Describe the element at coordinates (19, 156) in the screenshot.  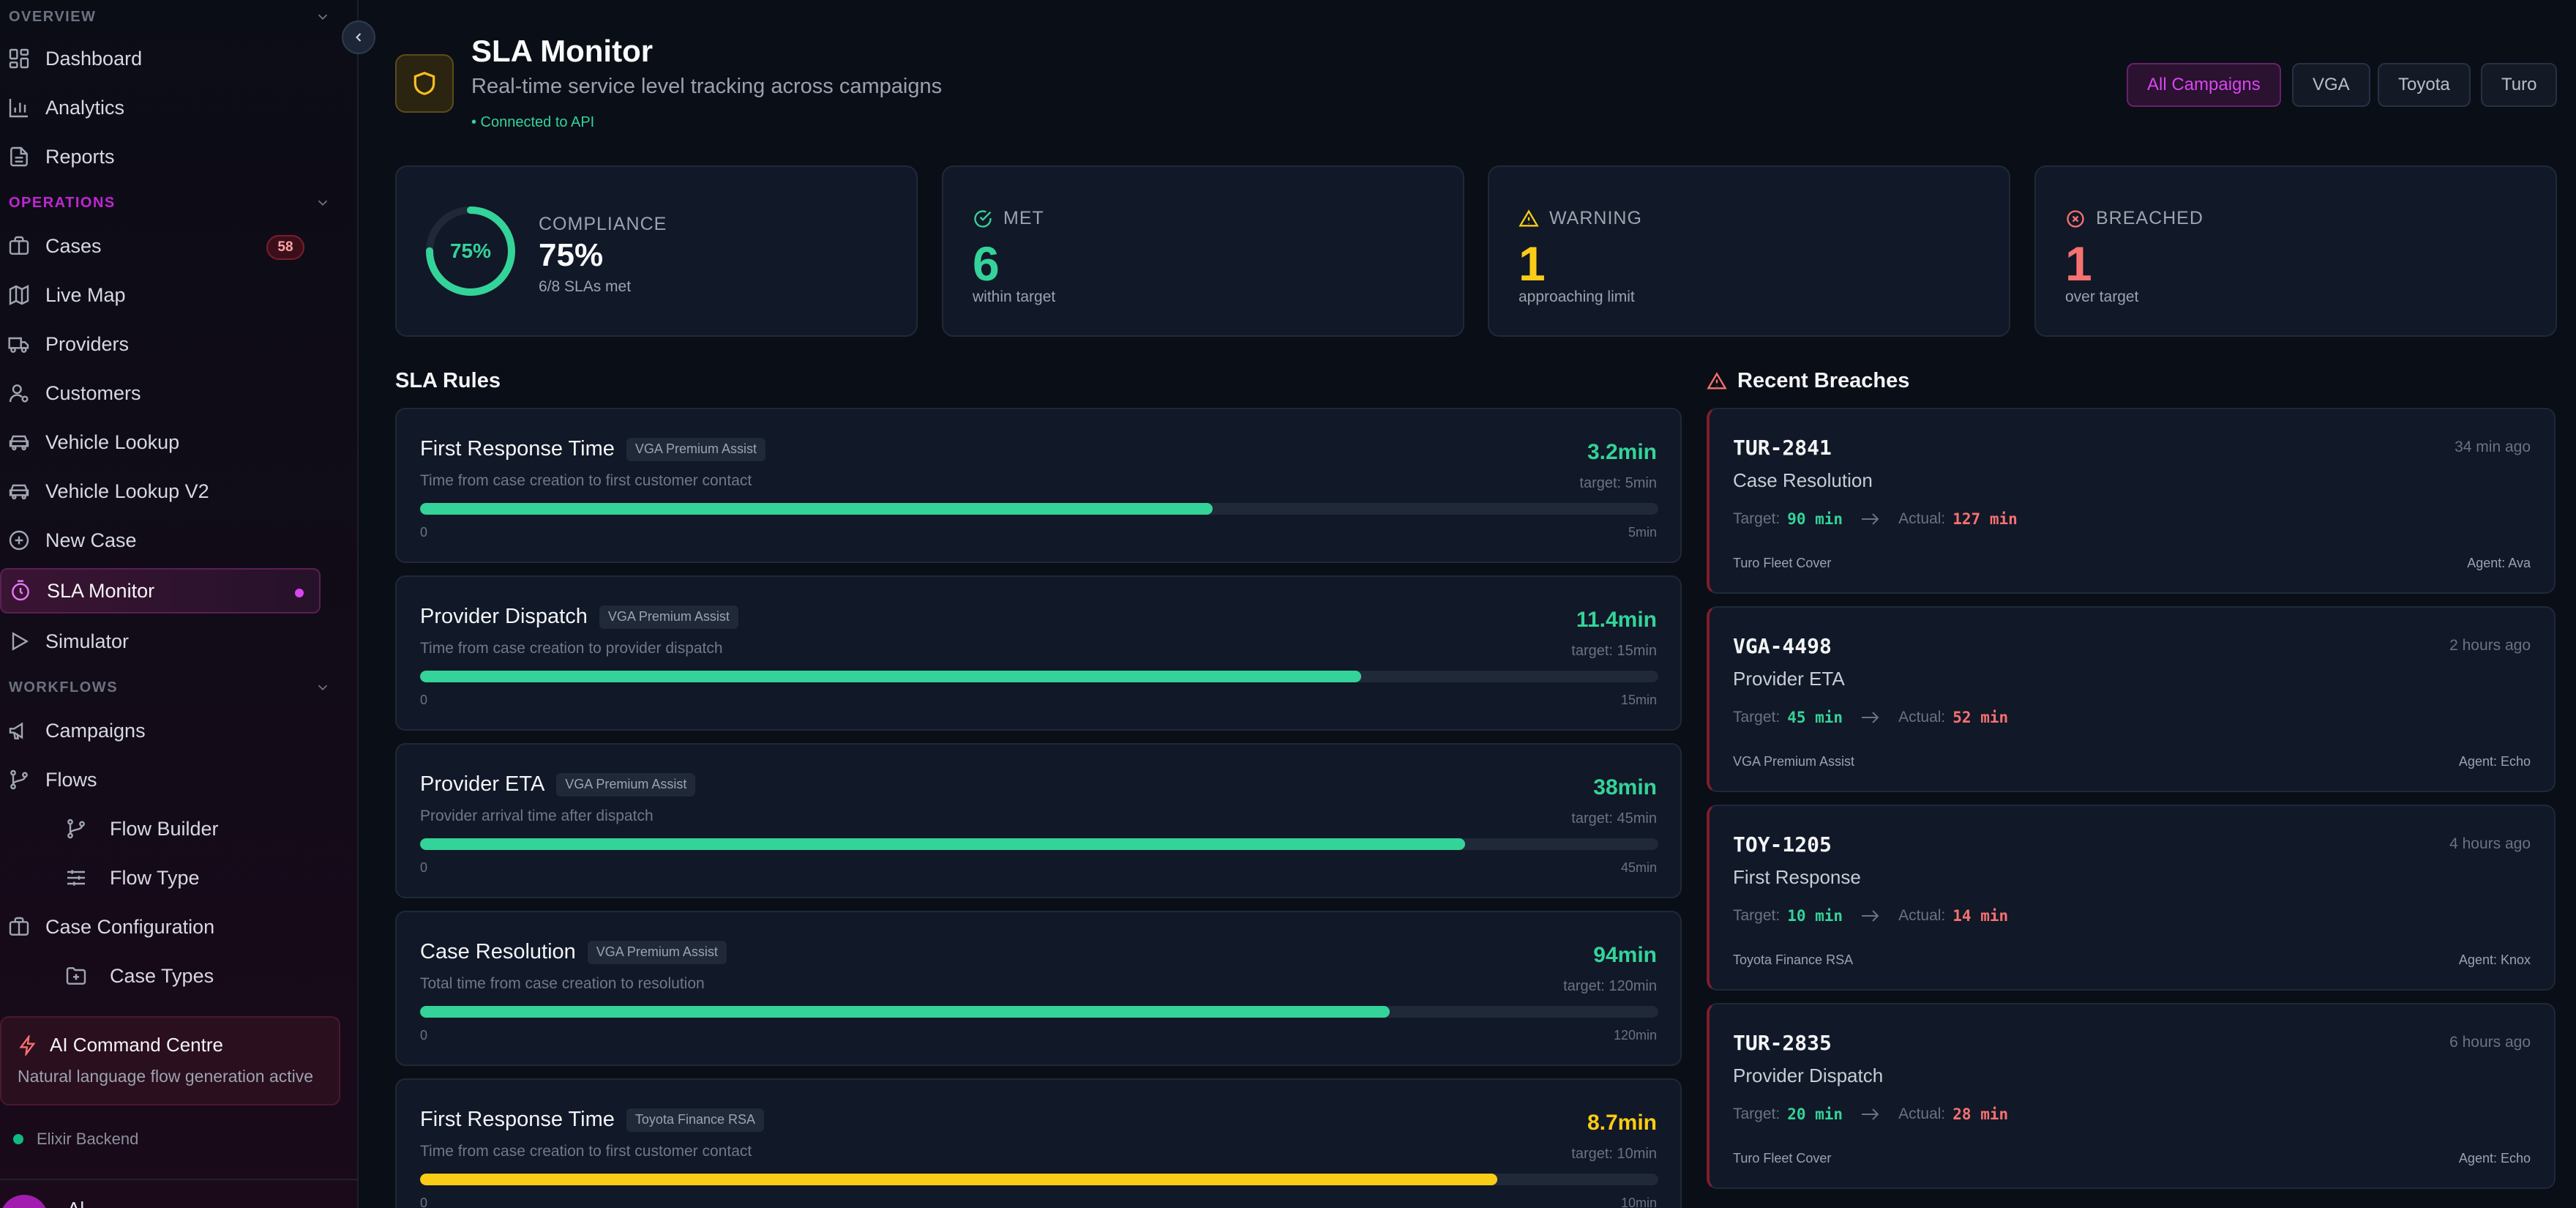
I see `file-text-icon` at that location.